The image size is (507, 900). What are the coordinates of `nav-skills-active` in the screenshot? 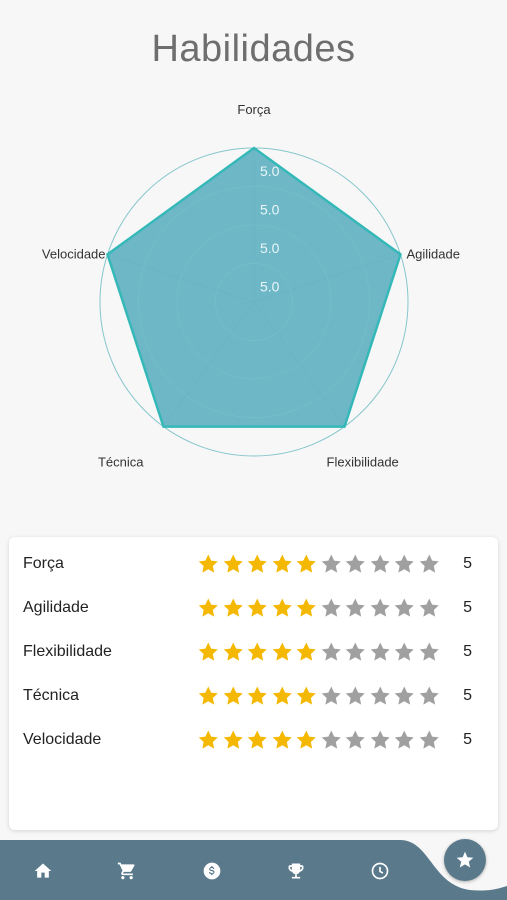 It's located at (465, 860).